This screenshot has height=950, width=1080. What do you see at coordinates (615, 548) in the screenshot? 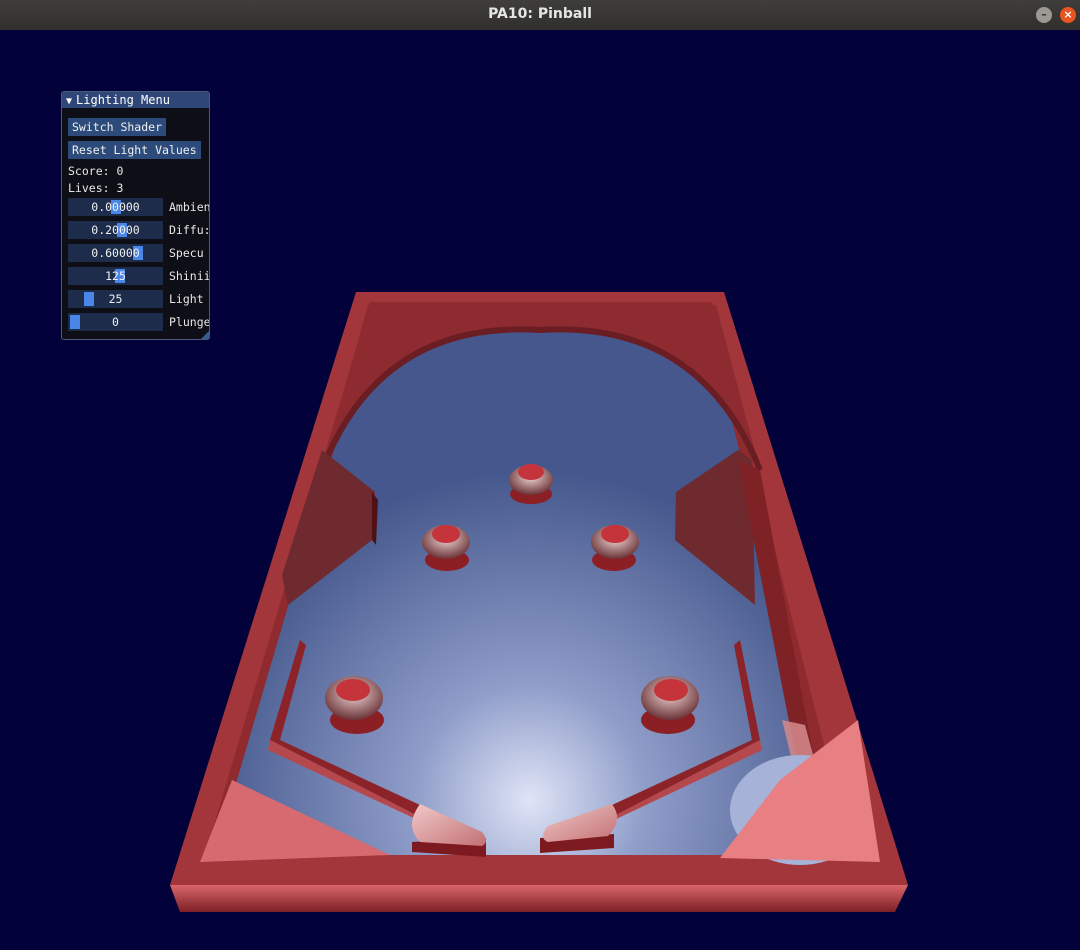
I see `bumper-mid-right` at bounding box center [615, 548].